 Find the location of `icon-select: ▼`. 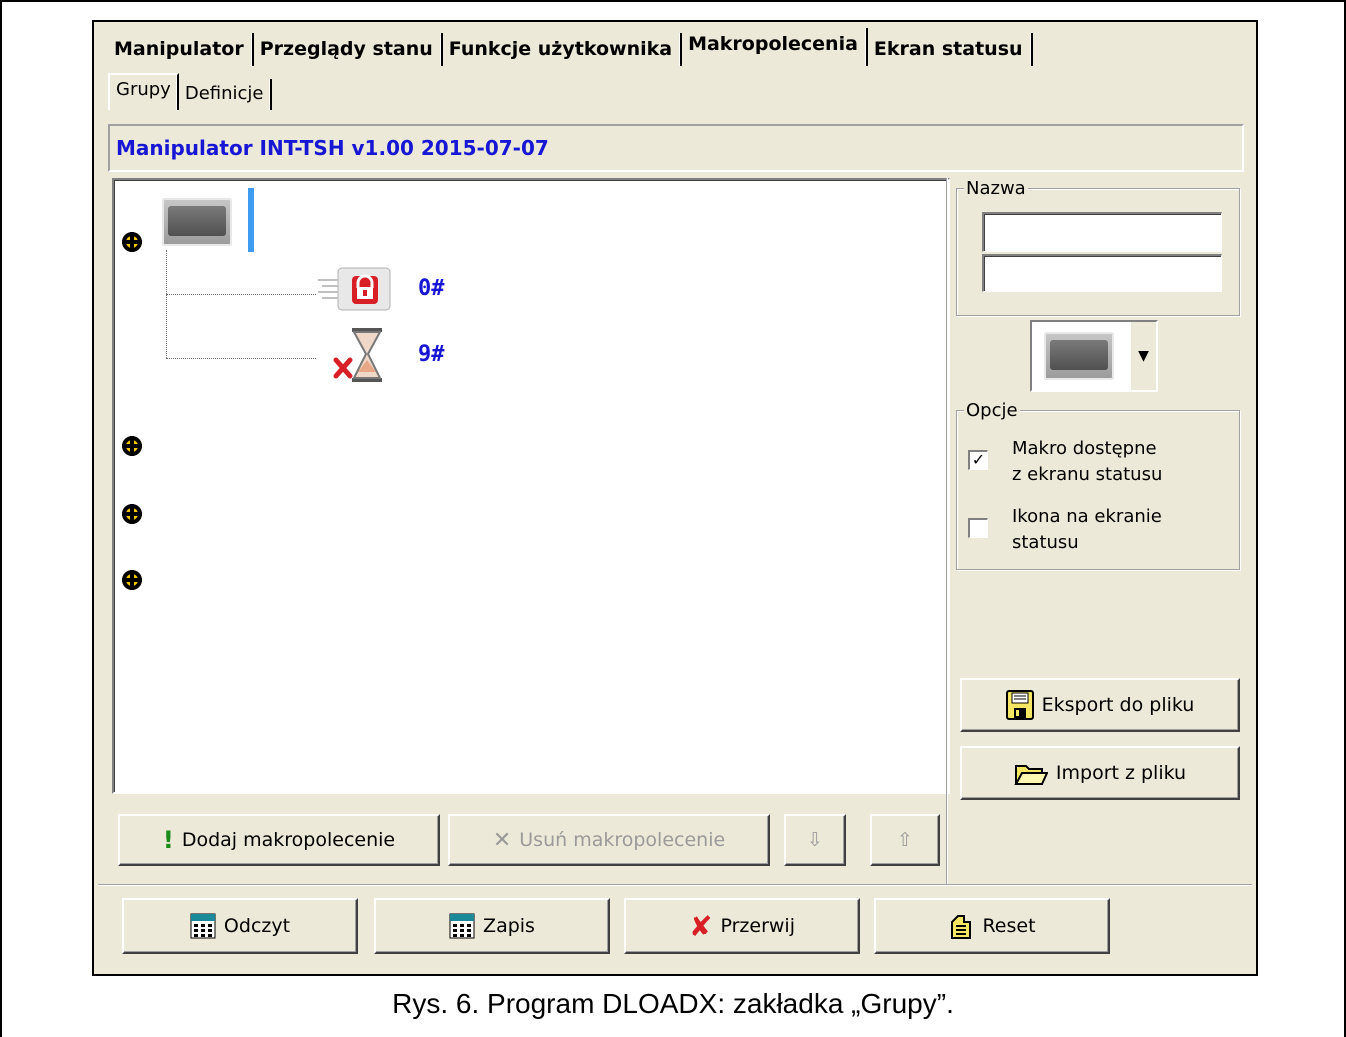

icon-select: ▼ is located at coordinates (1094, 356).